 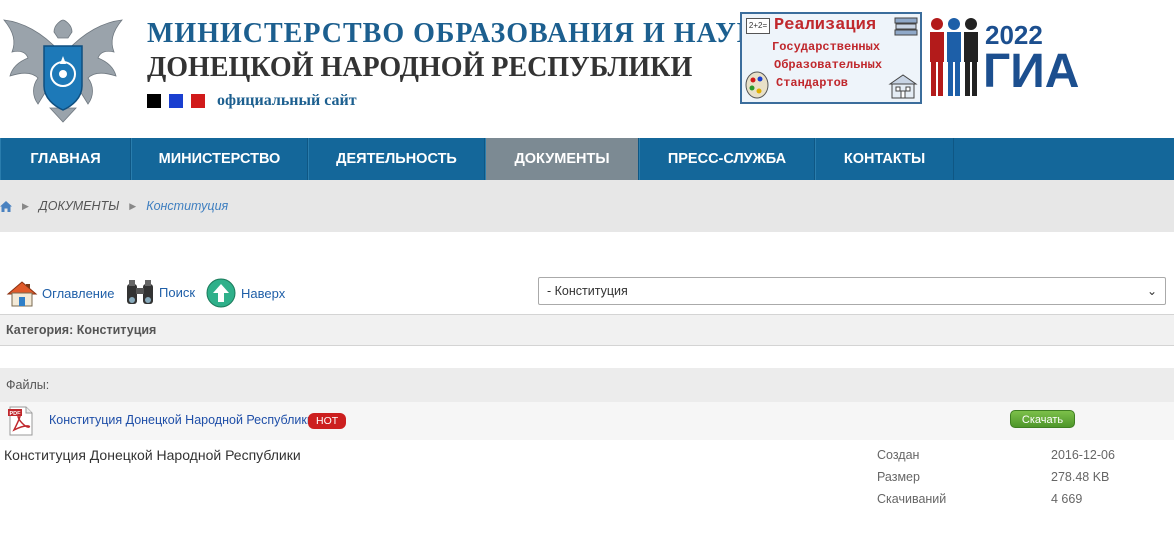 I want to click on nav-item-press: ПРЕСС-СЛУЖБА, so click(x=727, y=159).